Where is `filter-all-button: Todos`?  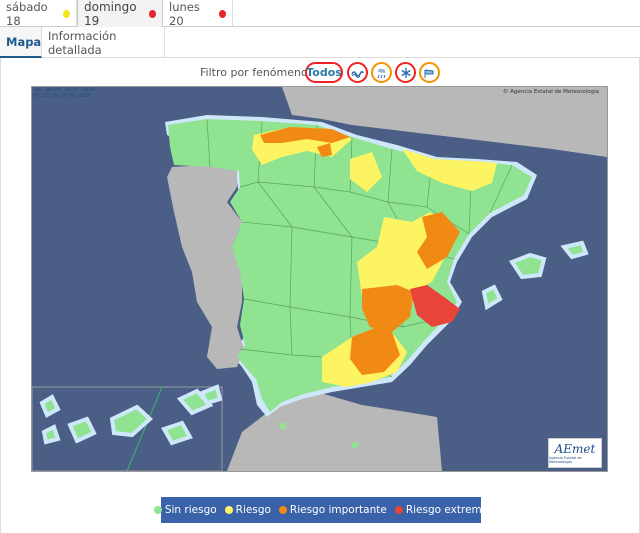
filter-all-button: Todos is located at coordinates (324, 72).